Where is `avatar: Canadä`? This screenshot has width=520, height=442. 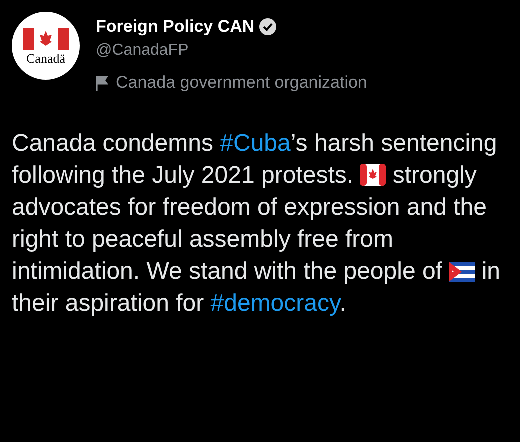 avatar: Canadä is located at coordinates (46, 46).